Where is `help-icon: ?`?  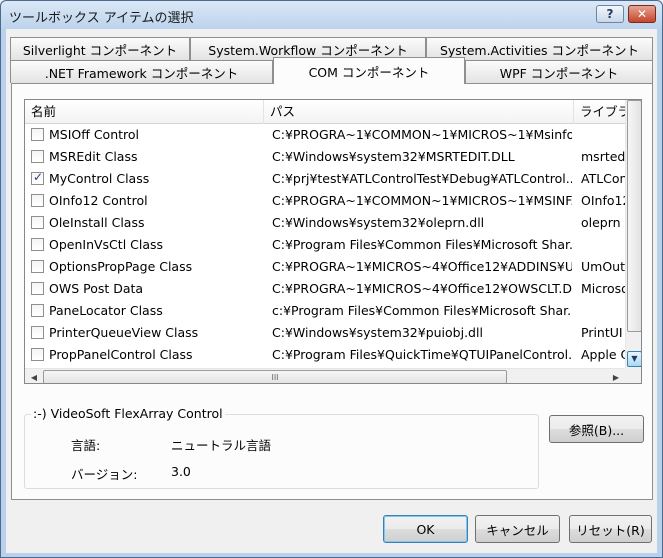 help-icon: ? is located at coordinates (610, 14).